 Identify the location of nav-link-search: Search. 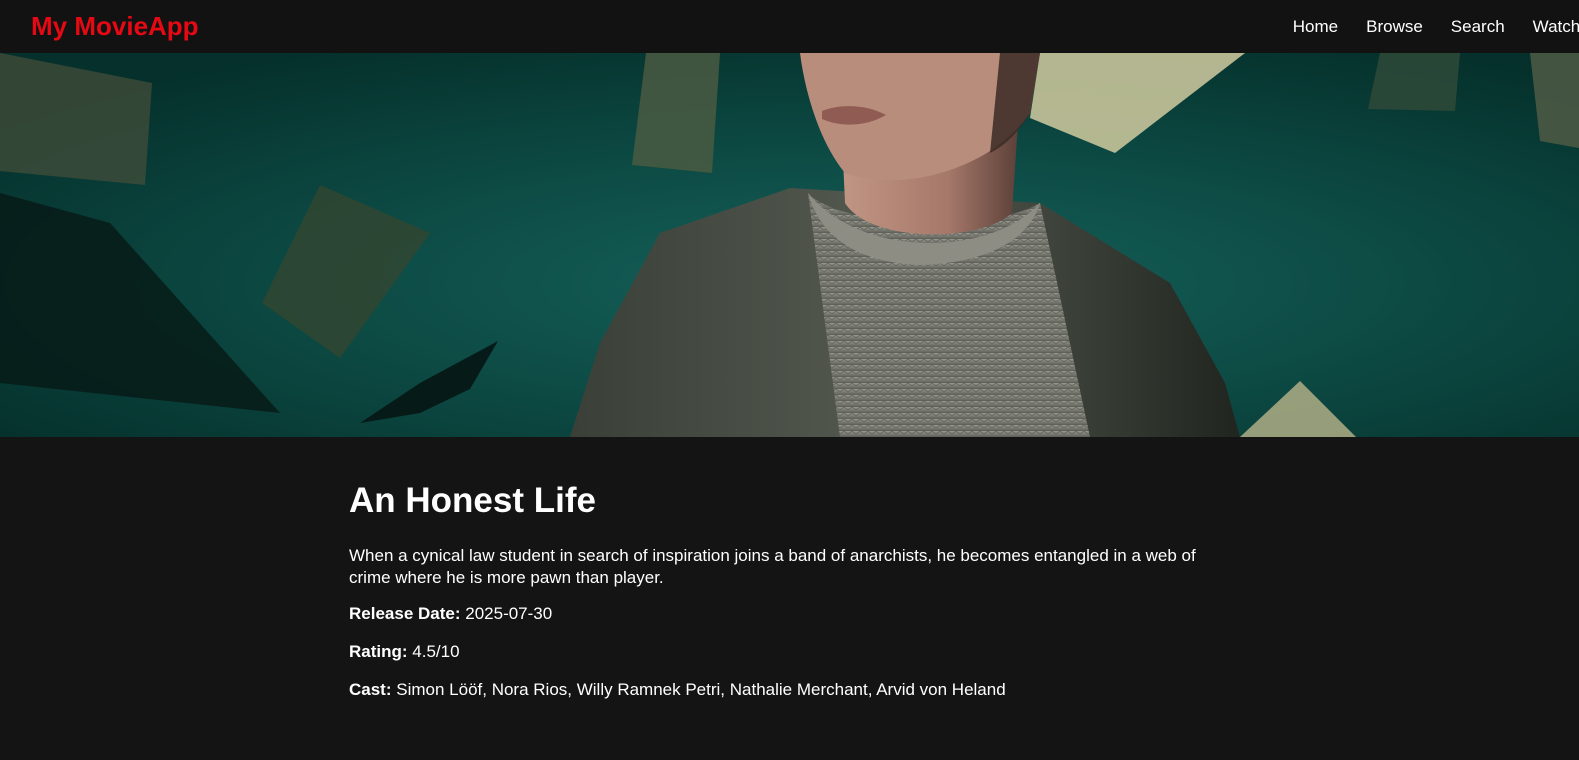
(1478, 27).